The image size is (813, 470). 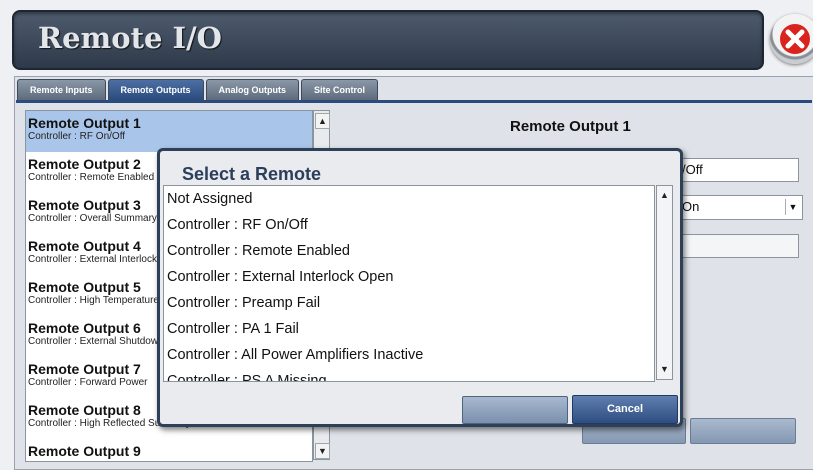 What do you see at coordinates (252, 89) in the screenshot?
I see `tab-analog-outputs: Analog Outputs` at bounding box center [252, 89].